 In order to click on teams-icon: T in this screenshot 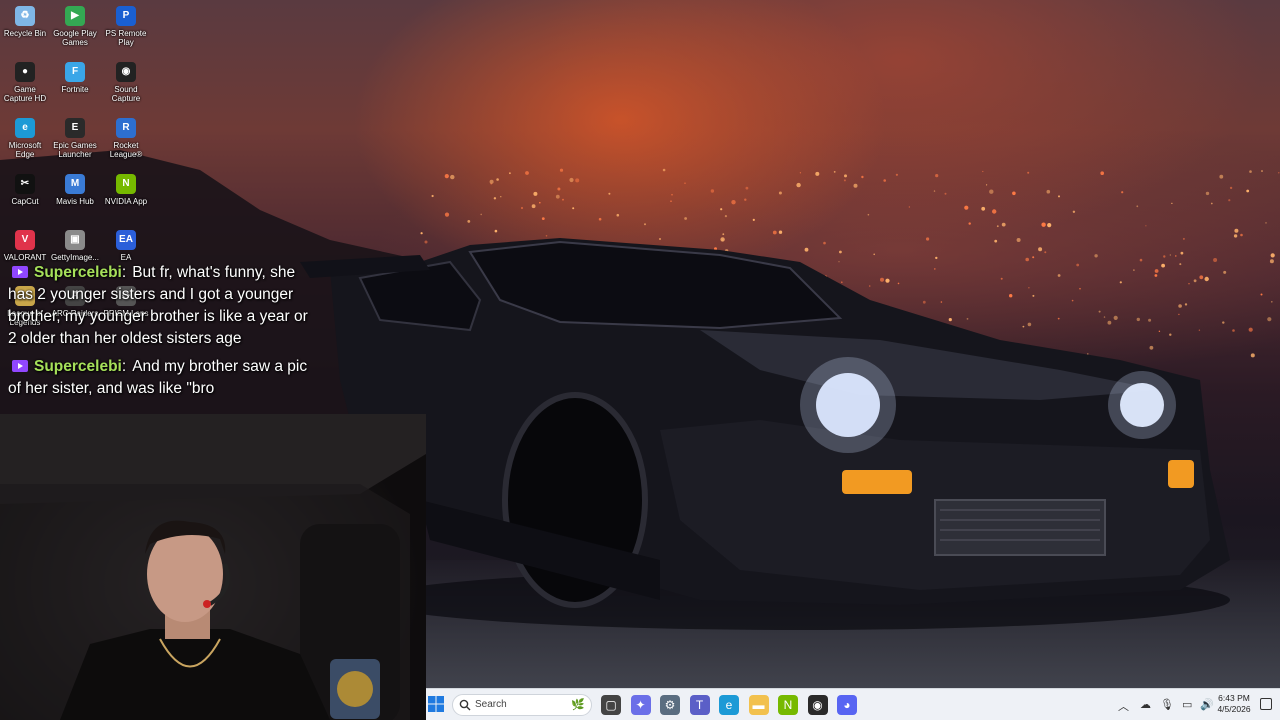, I will do `click(699, 705)`.